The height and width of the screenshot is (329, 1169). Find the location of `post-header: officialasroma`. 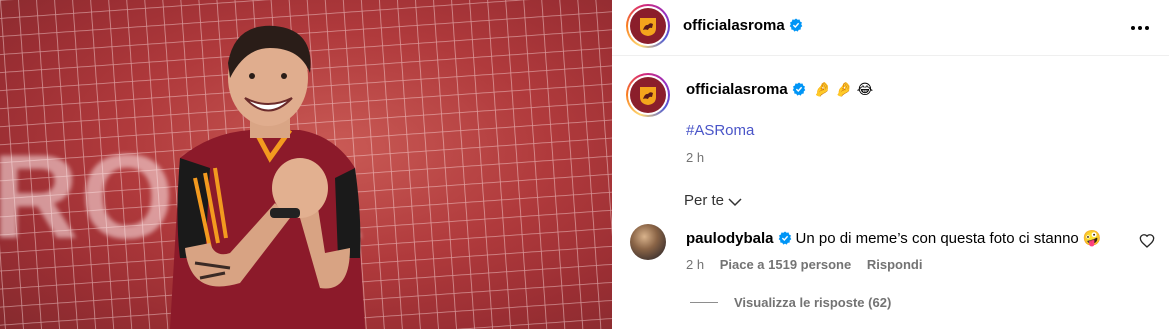

post-header: officialasroma is located at coordinates (890, 28).